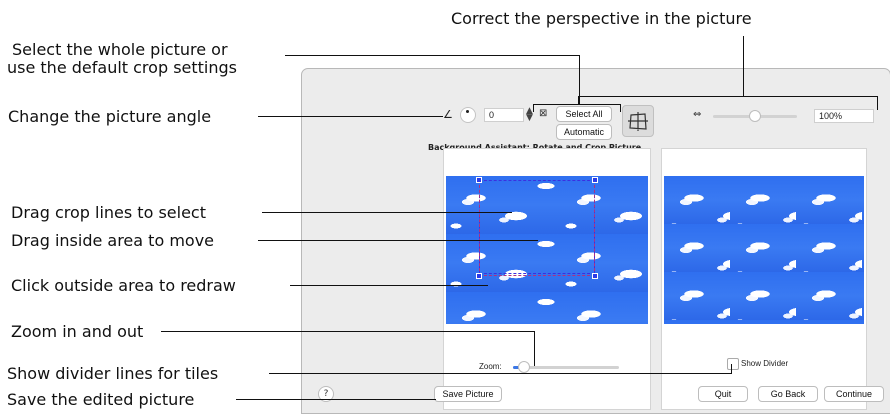 The width and height of the screenshot is (890, 414). Describe the element at coordinates (350, 116) in the screenshot. I see `leader-angle` at that location.